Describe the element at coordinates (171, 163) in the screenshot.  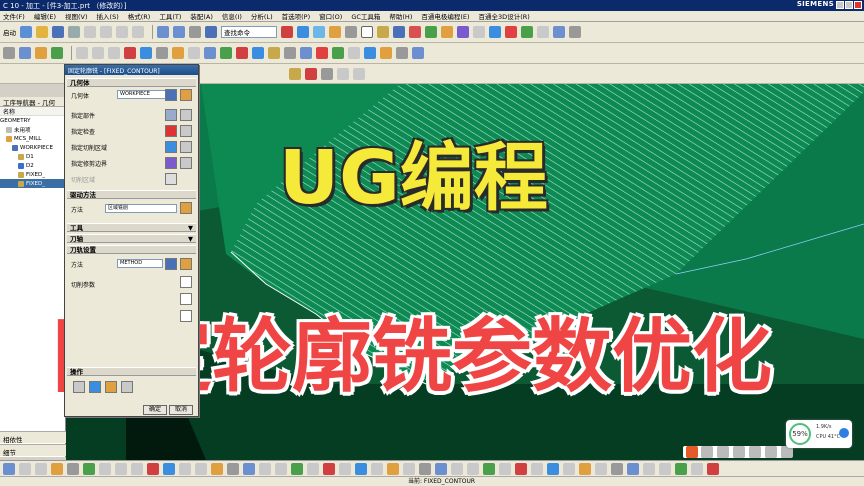
I see `select-trim-icon` at that location.